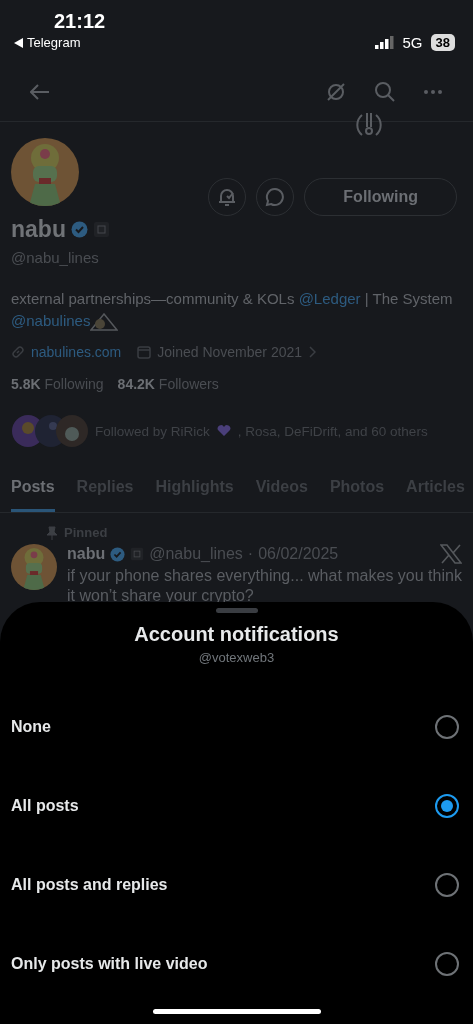 The image size is (473, 1024). Describe the element at coordinates (223, 431) in the screenshot. I see `heart-icon` at that location.